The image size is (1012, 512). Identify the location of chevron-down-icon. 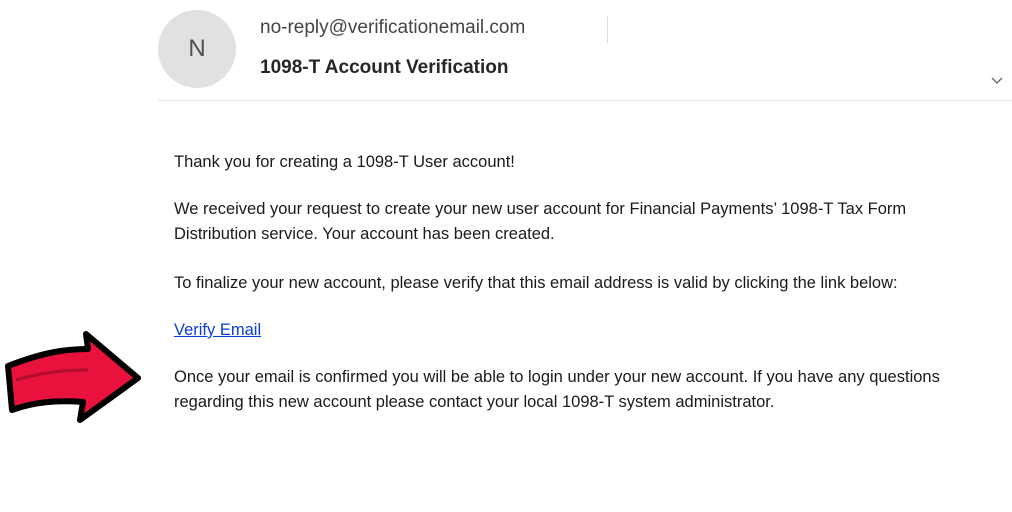
(997, 81).